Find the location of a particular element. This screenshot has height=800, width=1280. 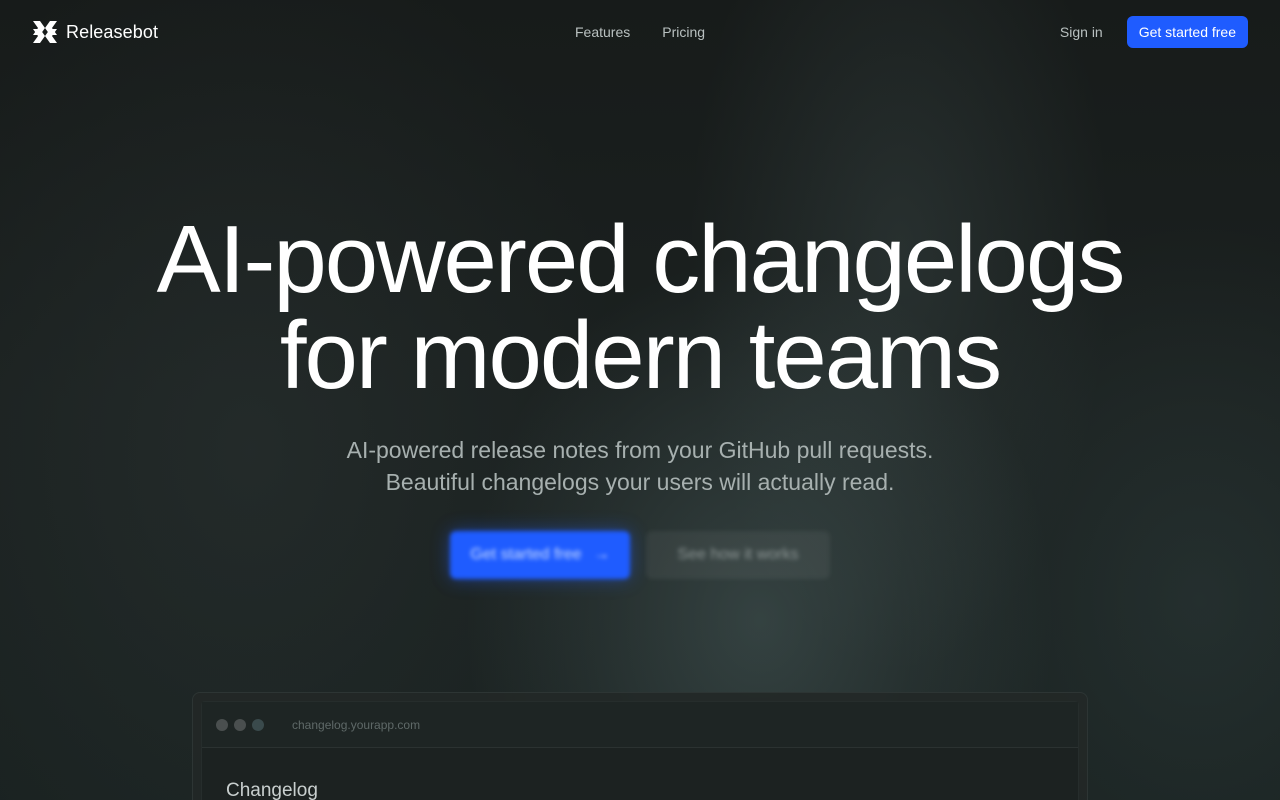

browser-bar: changelog.yourapp.com is located at coordinates (640, 725).